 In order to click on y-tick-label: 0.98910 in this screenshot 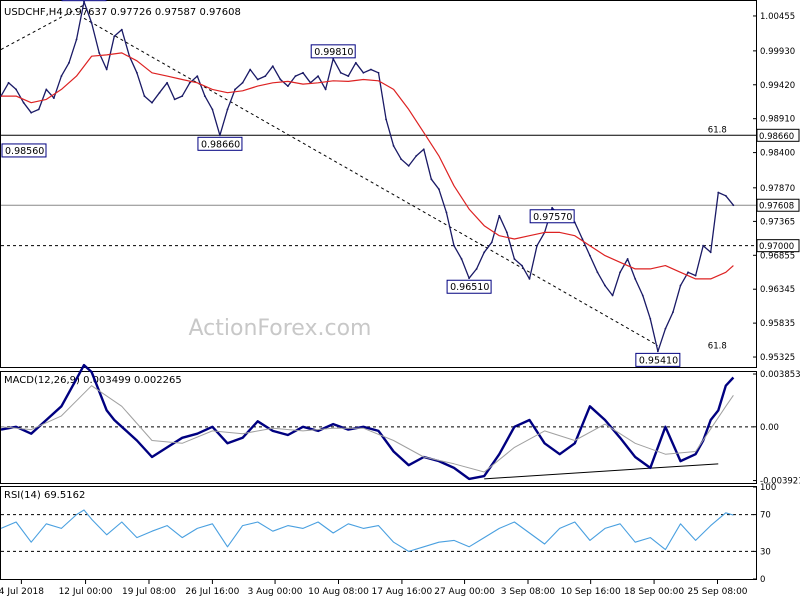, I will do `click(777, 120)`.